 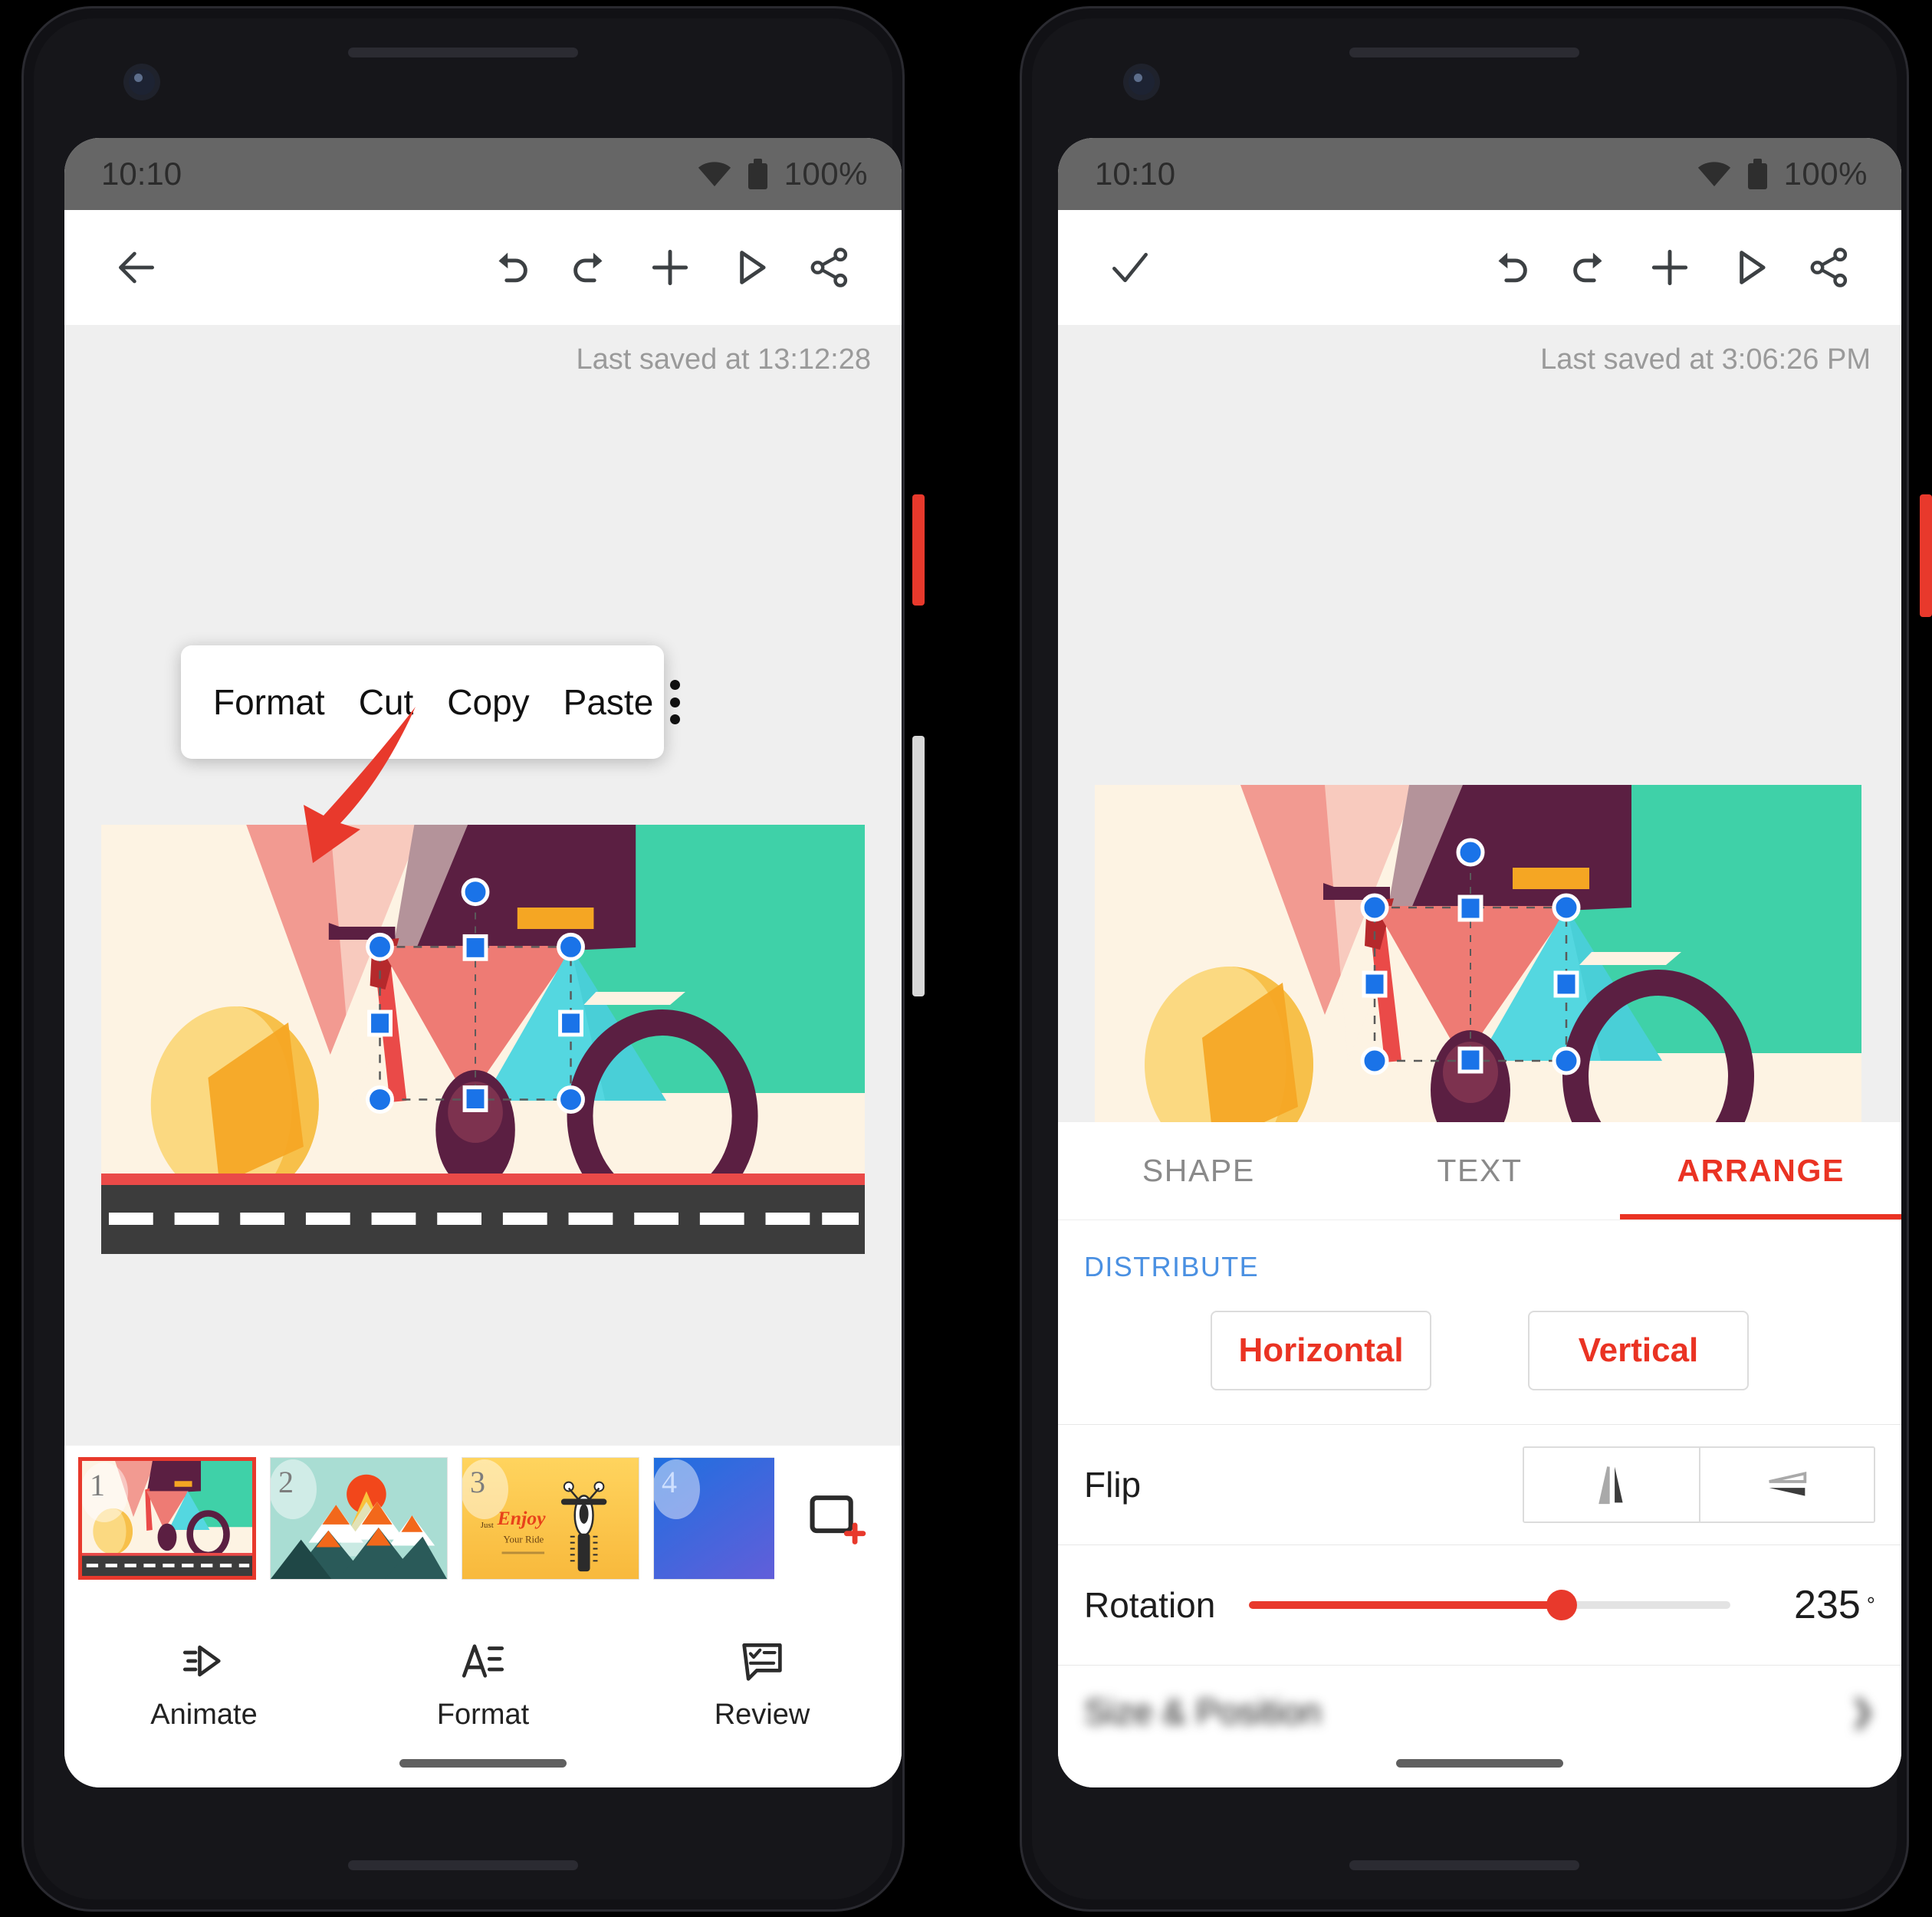 I want to click on bottom-speaker, so click(x=1464, y=1865).